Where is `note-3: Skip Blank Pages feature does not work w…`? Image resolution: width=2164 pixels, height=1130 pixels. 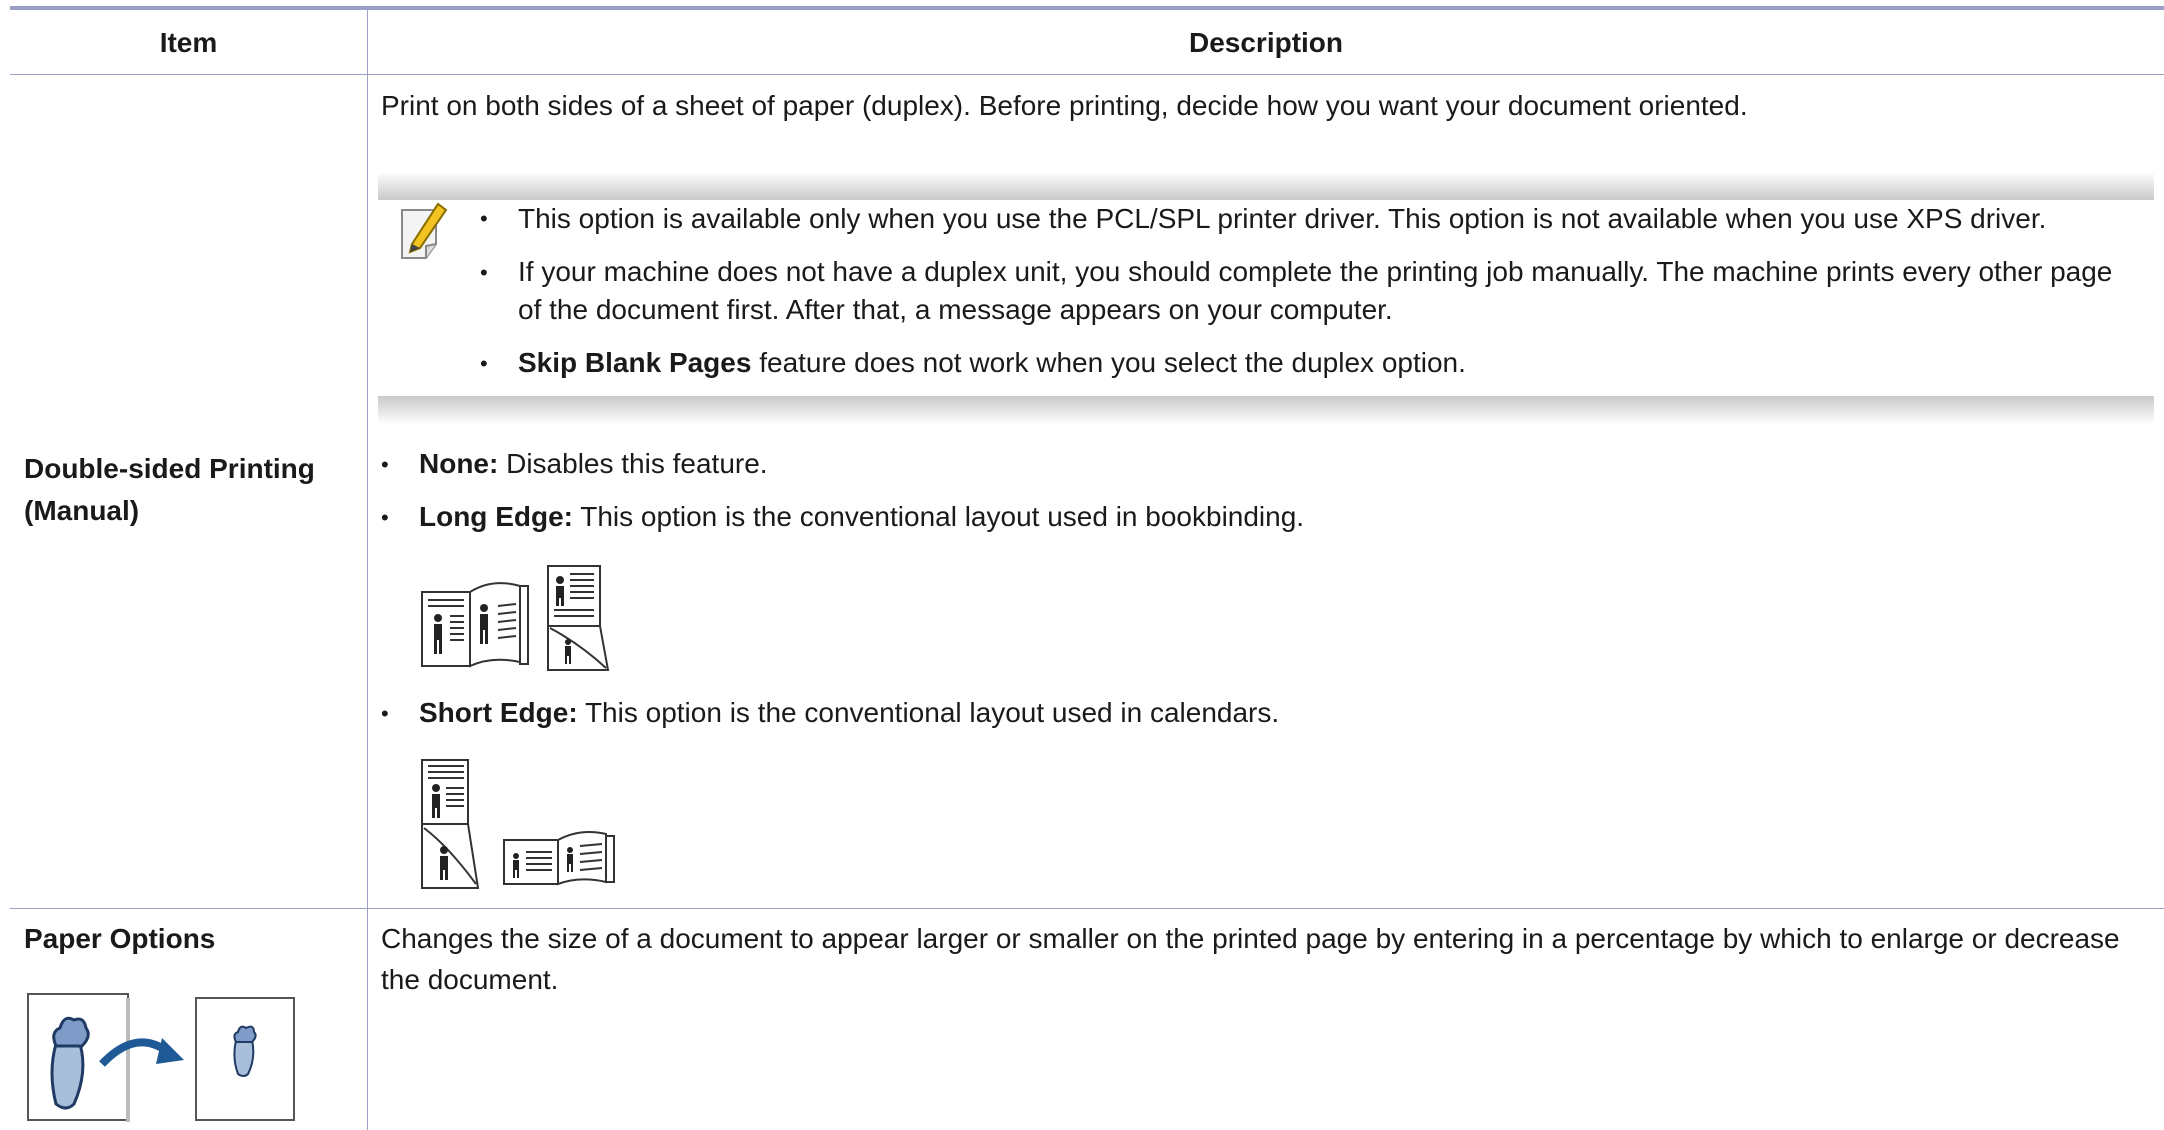 note-3: Skip Blank Pages feature does not work w… is located at coordinates (992, 363).